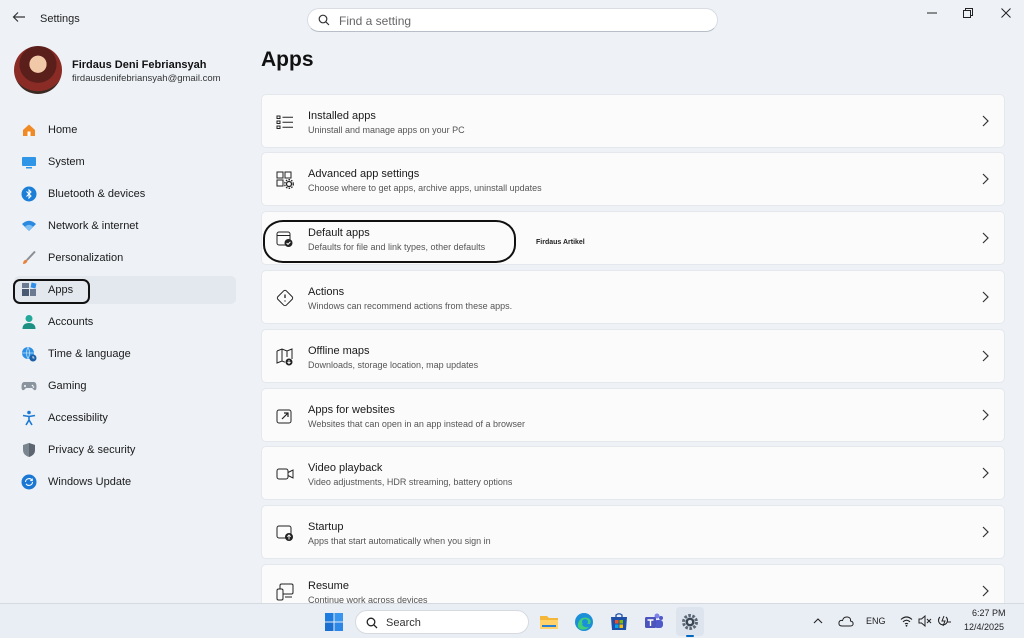 Image resolution: width=1024 pixels, height=638 pixels. I want to click on sidebar-item-privacy: Privacy & security, so click(125, 450).